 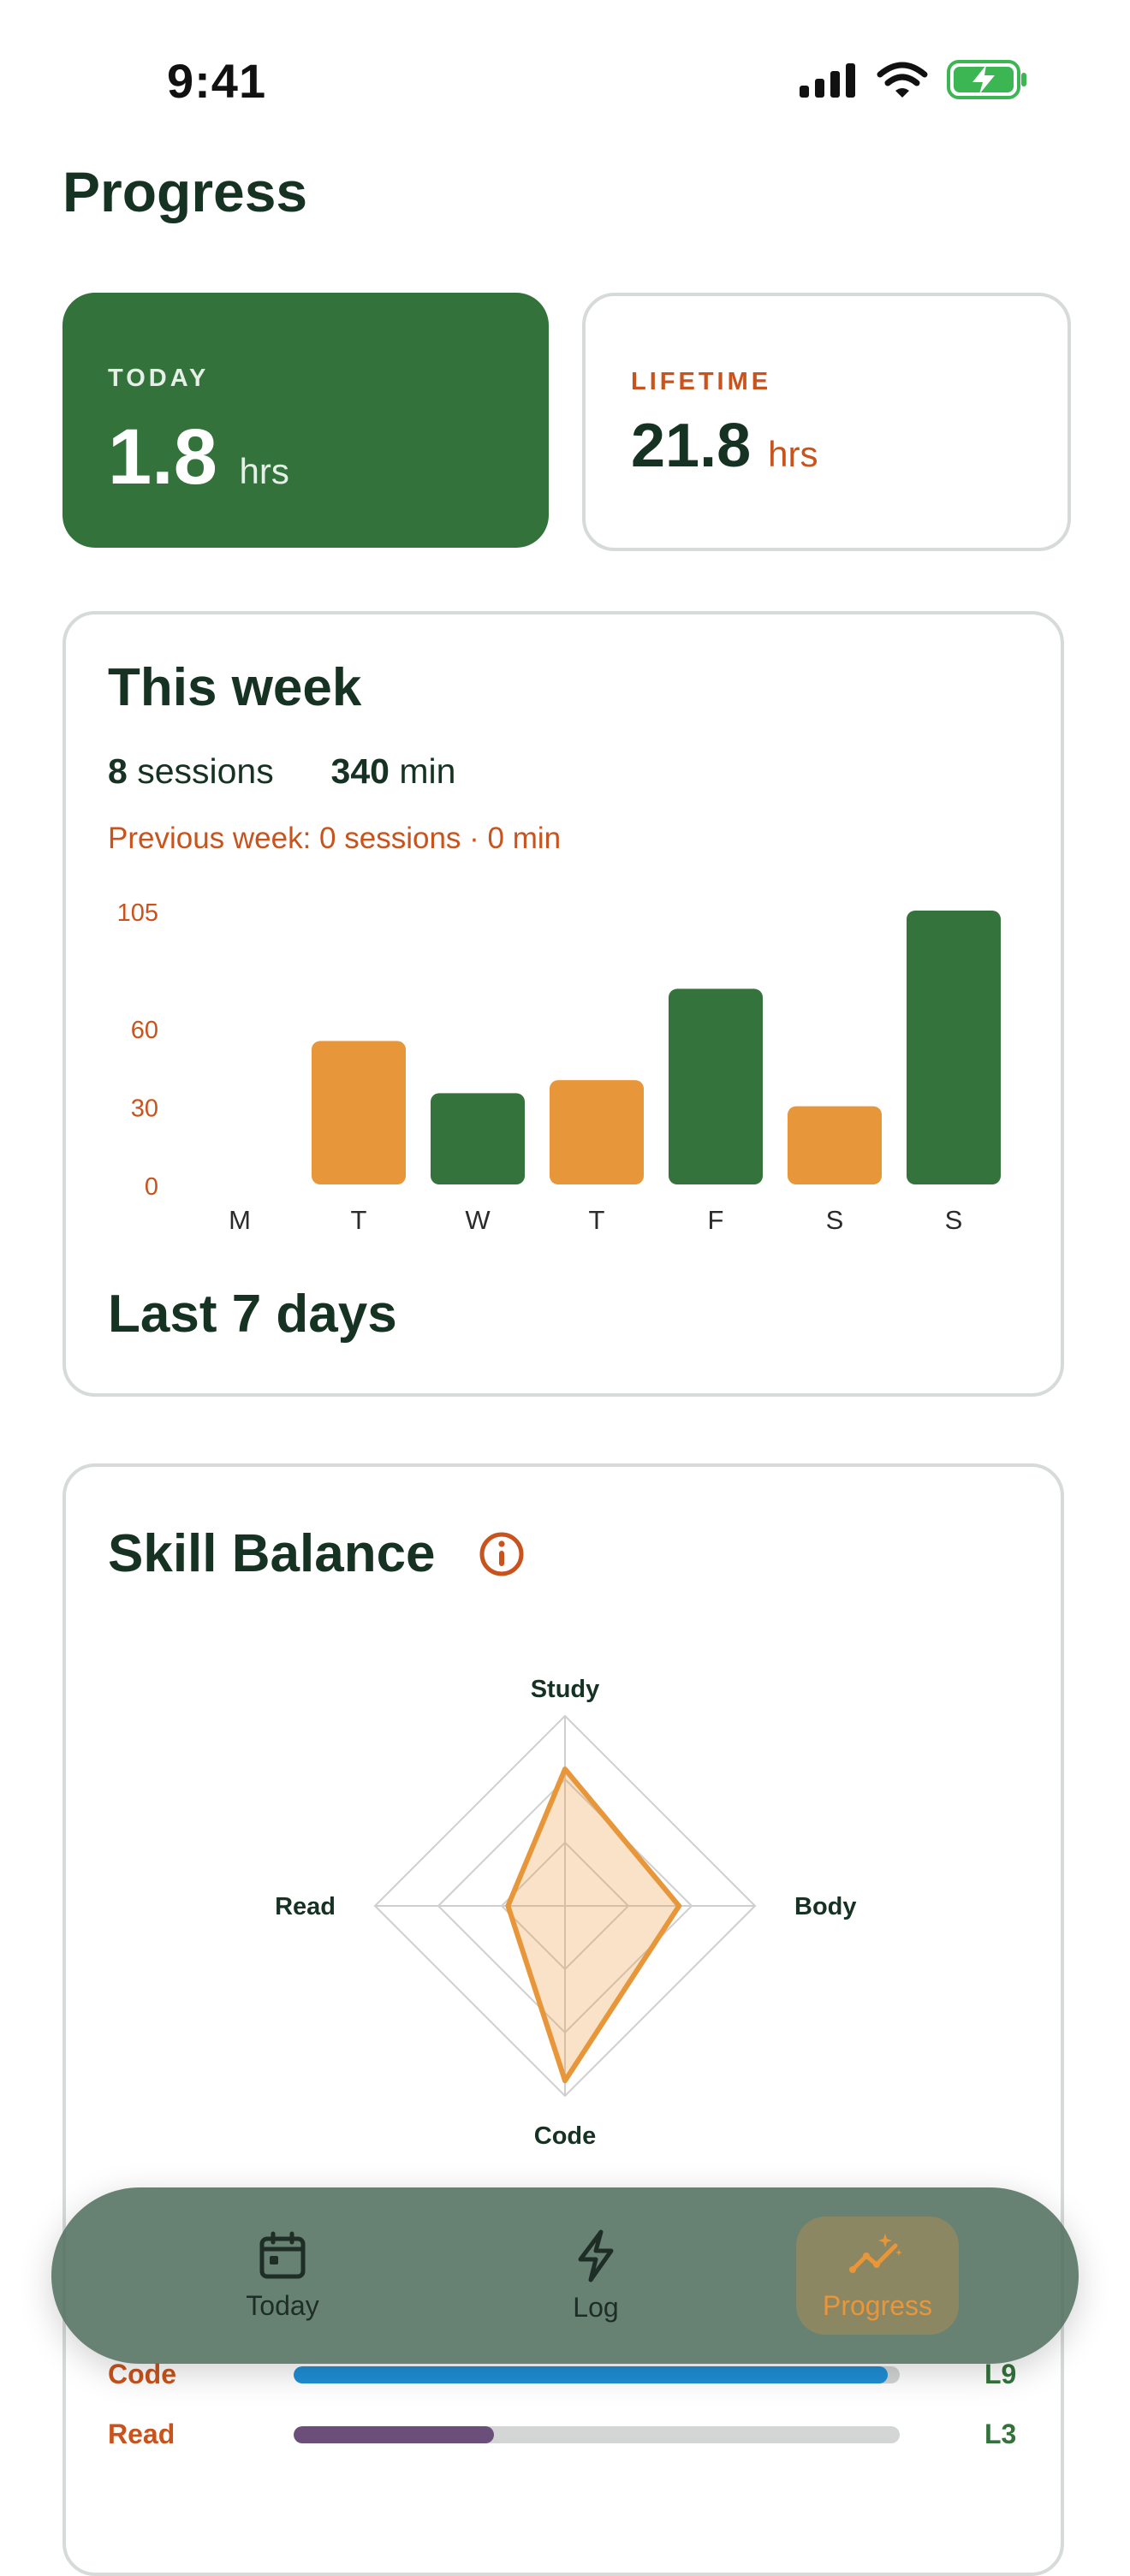 What do you see at coordinates (597, 2434) in the screenshot?
I see `skill-bar-read` at bounding box center [597, 2434].